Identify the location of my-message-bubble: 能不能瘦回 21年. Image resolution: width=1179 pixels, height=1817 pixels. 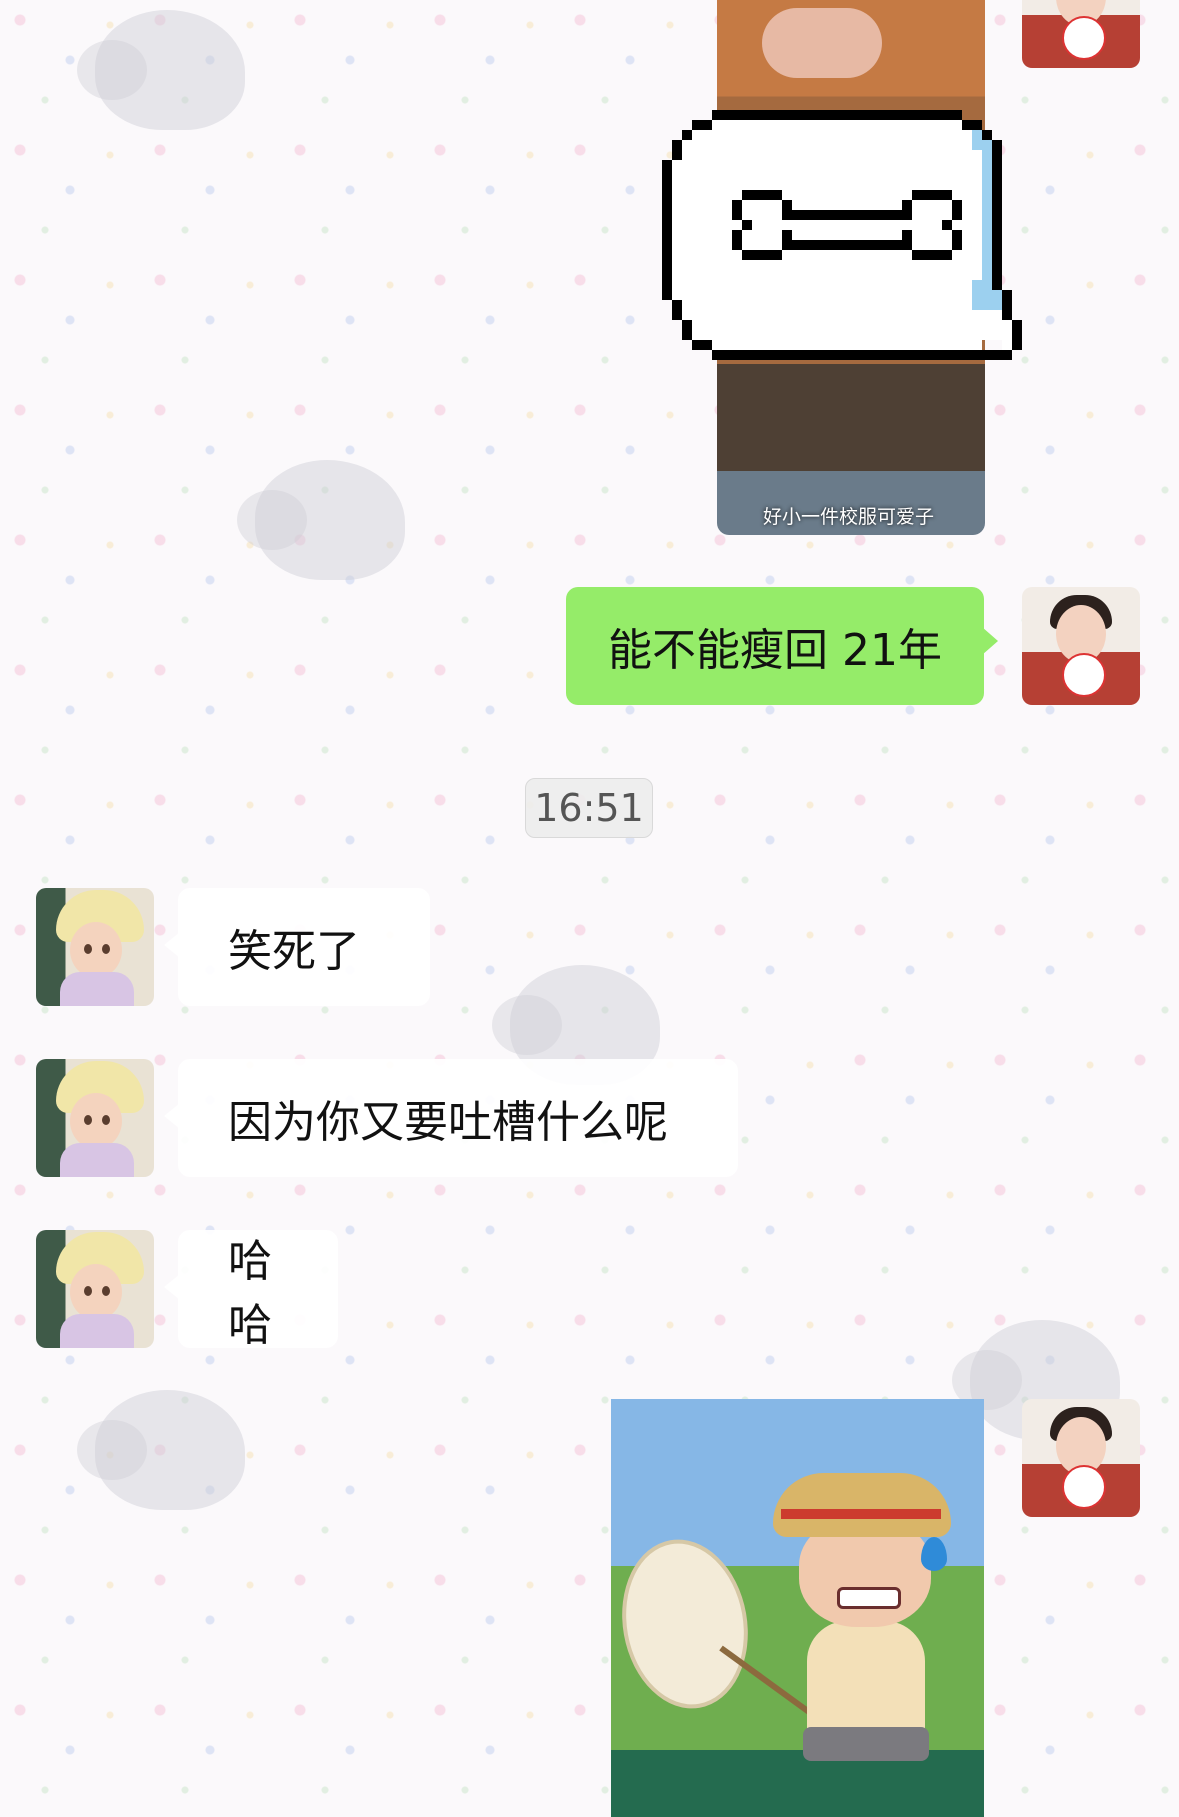
(782, 646).